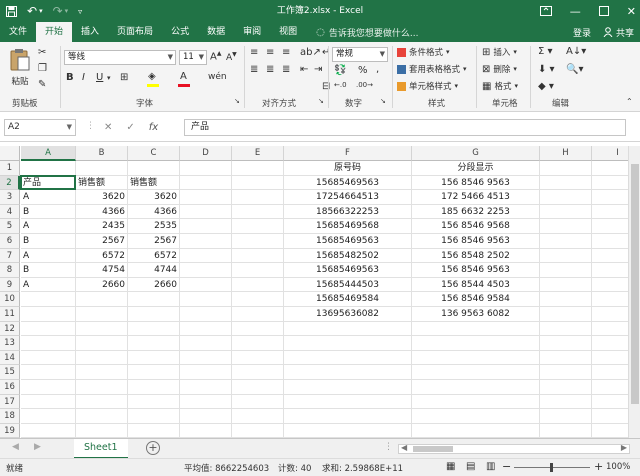 The width and height of the screenshot is (640, 476). What do you see at coordinates (258, 197) in the screenshot?
I see `cell-e3` at bounding box center [258, 197].